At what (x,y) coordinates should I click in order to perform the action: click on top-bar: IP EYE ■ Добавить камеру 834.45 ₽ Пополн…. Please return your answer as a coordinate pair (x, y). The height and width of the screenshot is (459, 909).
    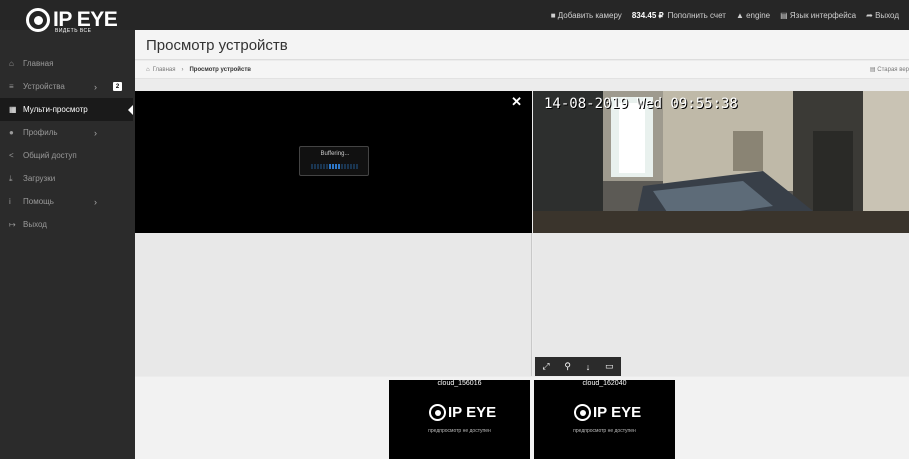
    Looking at the image, I should click on (454, 16).